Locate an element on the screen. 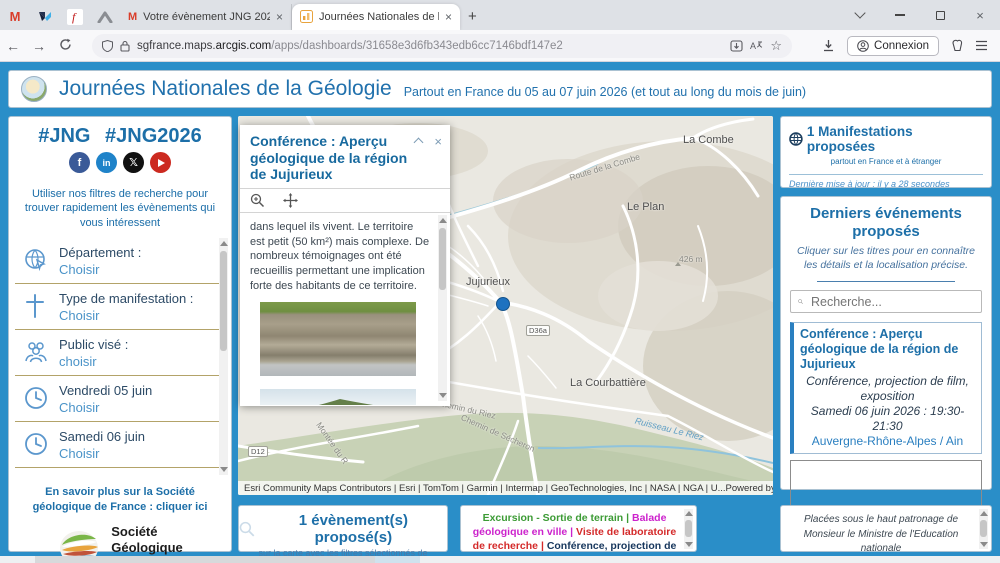 Image resolution: width=1000 pixels, height=563 pixels. tab-list-button is located at coordinates (860, 15).